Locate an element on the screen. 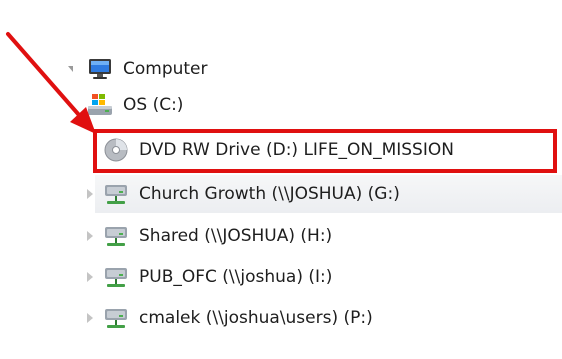 This screenshot has height=359, width=562. tree-item-label: OS (C:) is located at coordinates (153, 105).